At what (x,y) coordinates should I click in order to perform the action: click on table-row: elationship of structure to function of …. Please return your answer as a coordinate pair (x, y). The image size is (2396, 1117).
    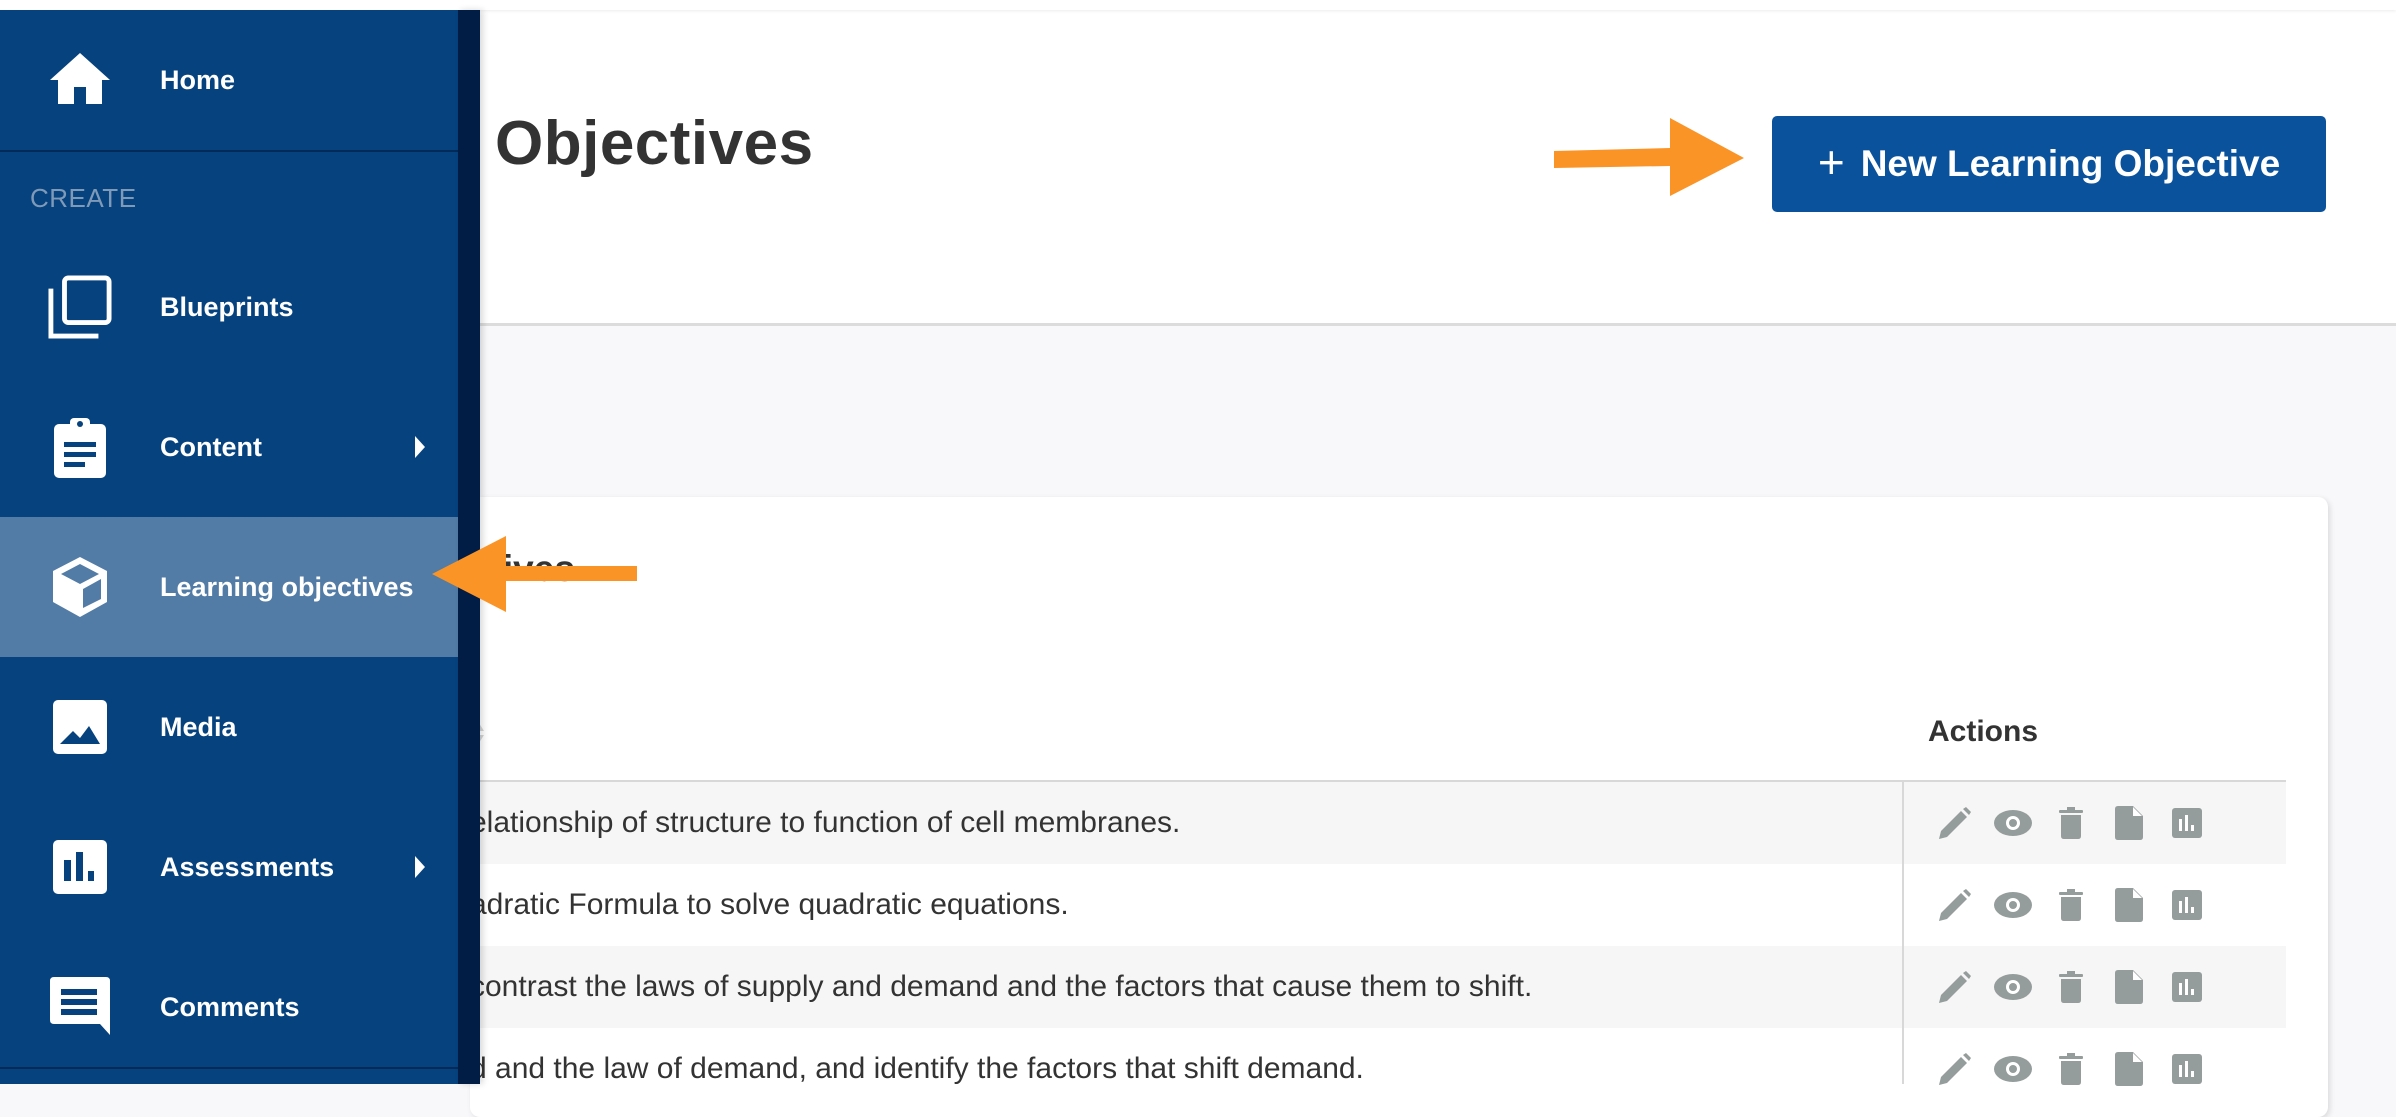
    Looking at the image, I should click on (1378, 823).